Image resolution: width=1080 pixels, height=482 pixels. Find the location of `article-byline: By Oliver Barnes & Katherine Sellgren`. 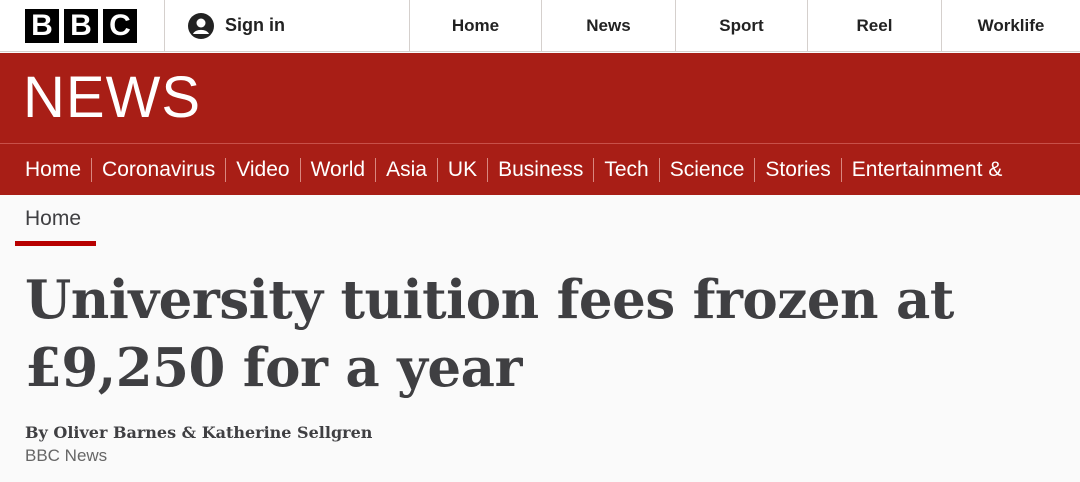

article-byline: By Oliver Barnes & Katherine Sellgren is located at coordinates (199, 432).